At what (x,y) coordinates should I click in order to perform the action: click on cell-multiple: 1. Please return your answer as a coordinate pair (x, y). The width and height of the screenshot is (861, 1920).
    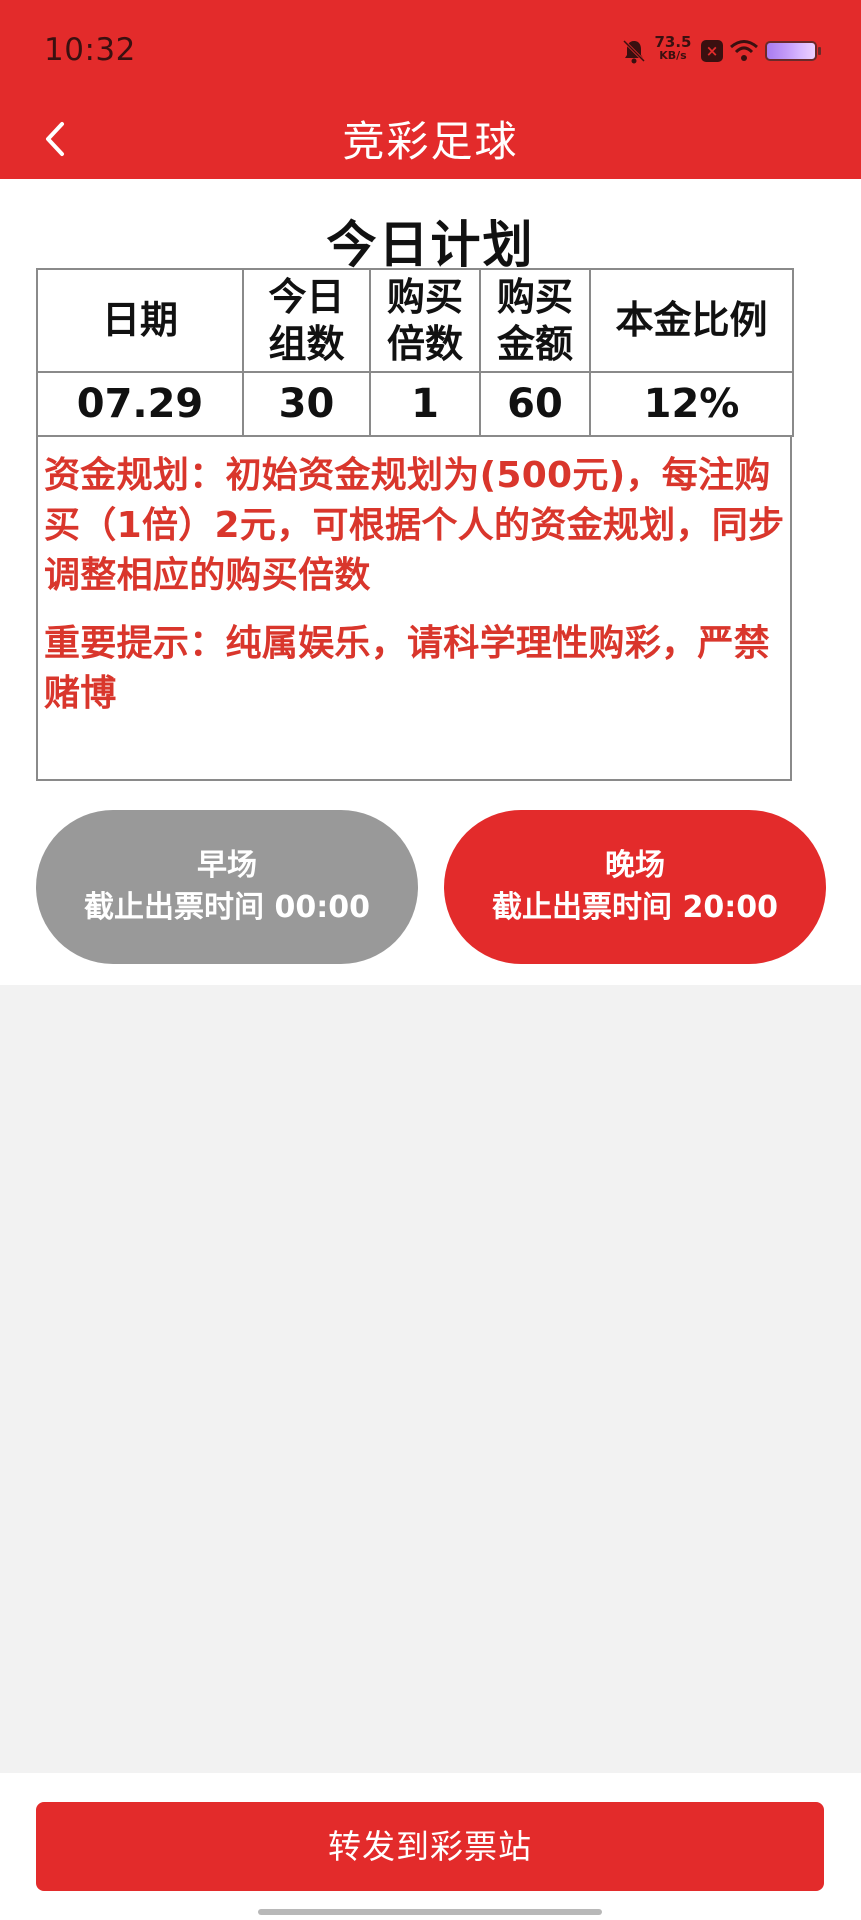
    Looking at the image, I should click on (425, 404).